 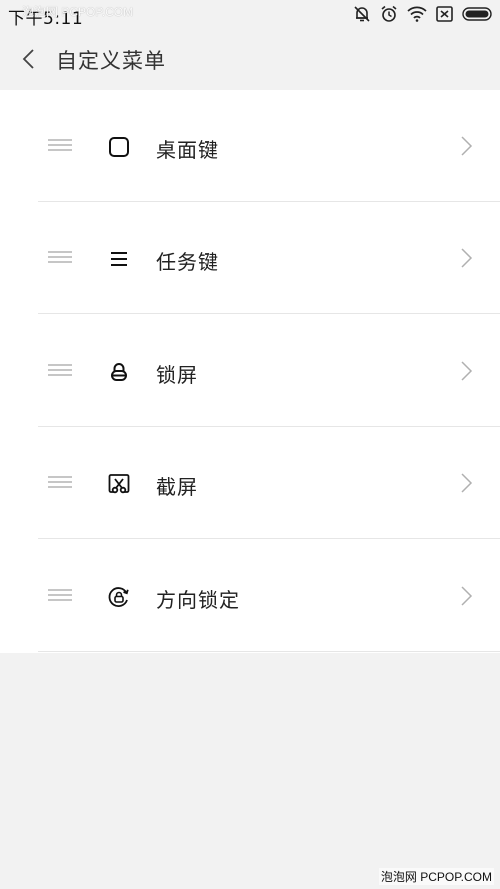 I want to click on rotation-lock-icon, so click(x=119, y=597).